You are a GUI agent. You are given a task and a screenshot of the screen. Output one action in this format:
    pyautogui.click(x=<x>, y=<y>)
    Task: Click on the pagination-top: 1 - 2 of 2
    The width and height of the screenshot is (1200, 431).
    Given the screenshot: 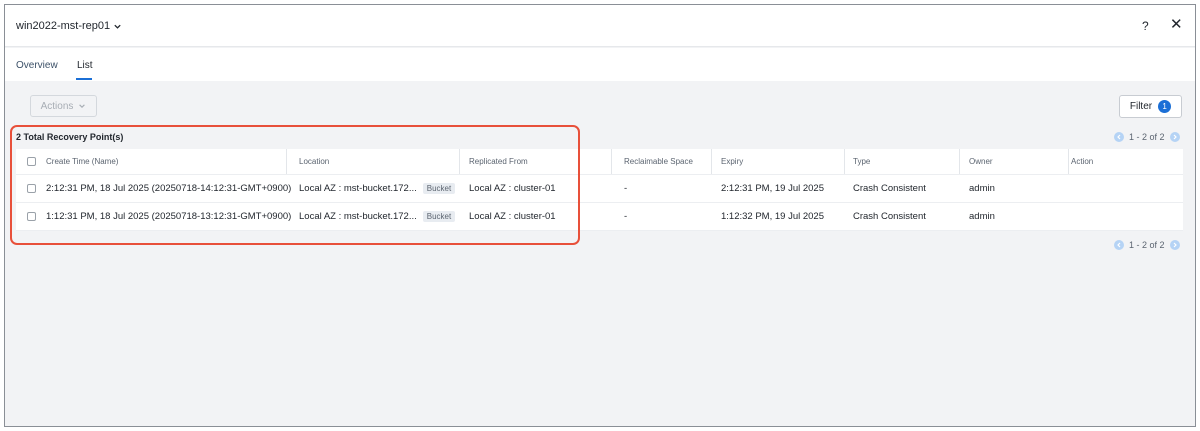 What is the action you would take?
    pyautogui.click(x=1147, y=137)
    